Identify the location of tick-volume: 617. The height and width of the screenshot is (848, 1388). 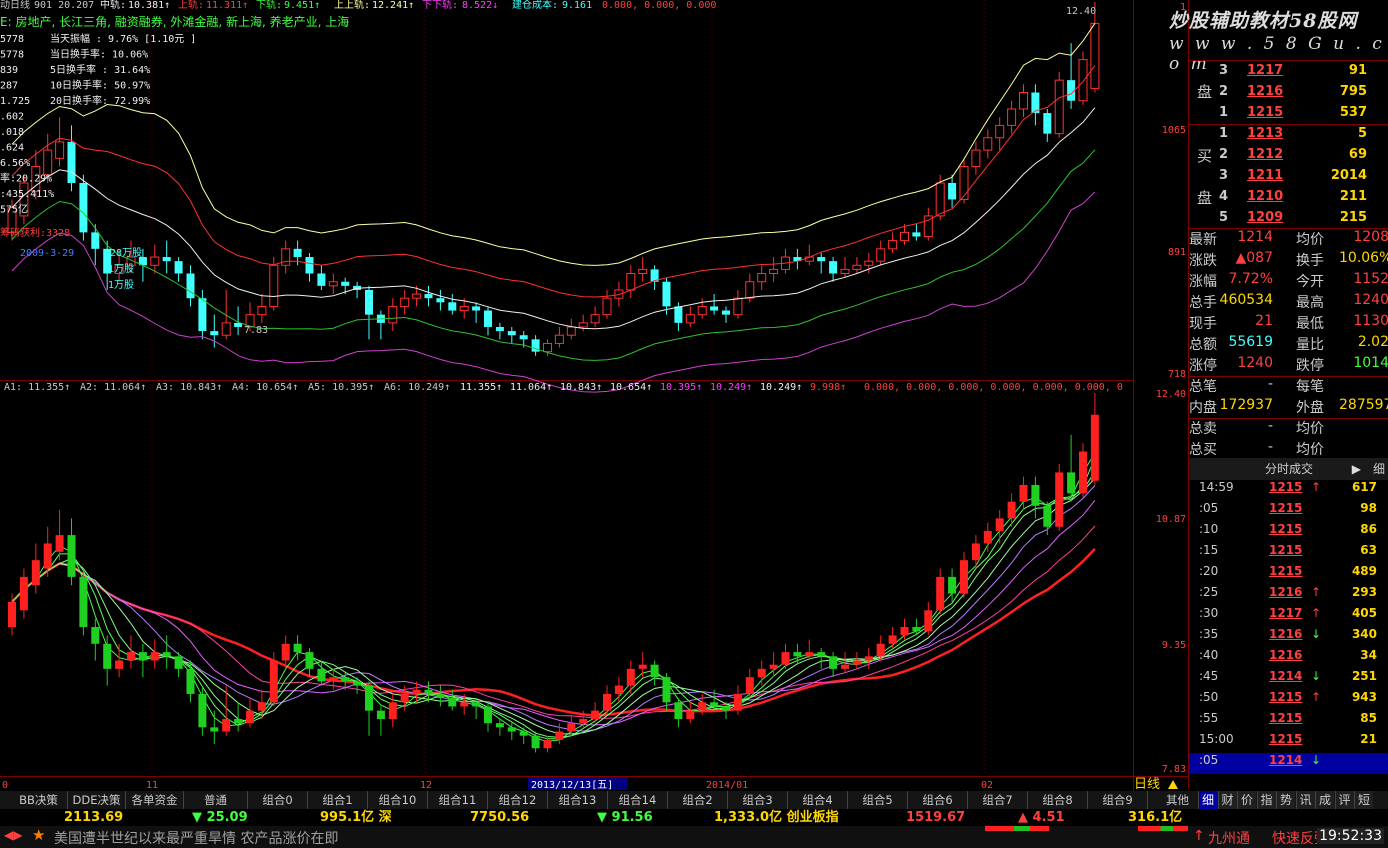
(1364, 487).